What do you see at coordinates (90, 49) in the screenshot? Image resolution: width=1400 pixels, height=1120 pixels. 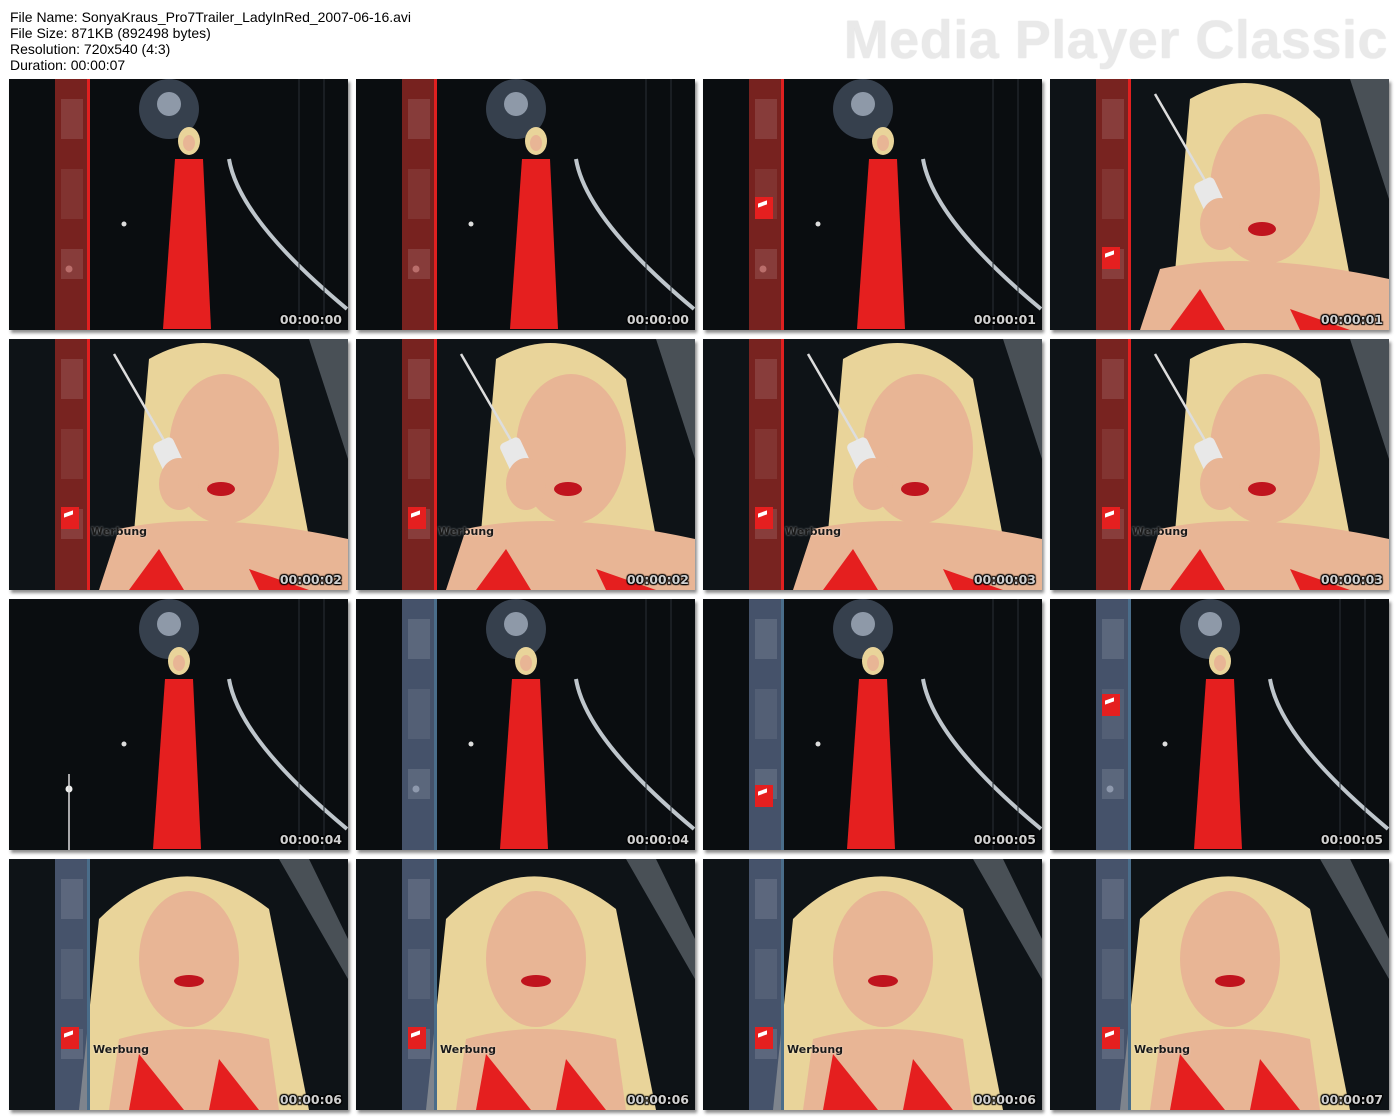 I see `resolution: Resolution: 720x540 (4:3)` at bounding box center [90, 49].